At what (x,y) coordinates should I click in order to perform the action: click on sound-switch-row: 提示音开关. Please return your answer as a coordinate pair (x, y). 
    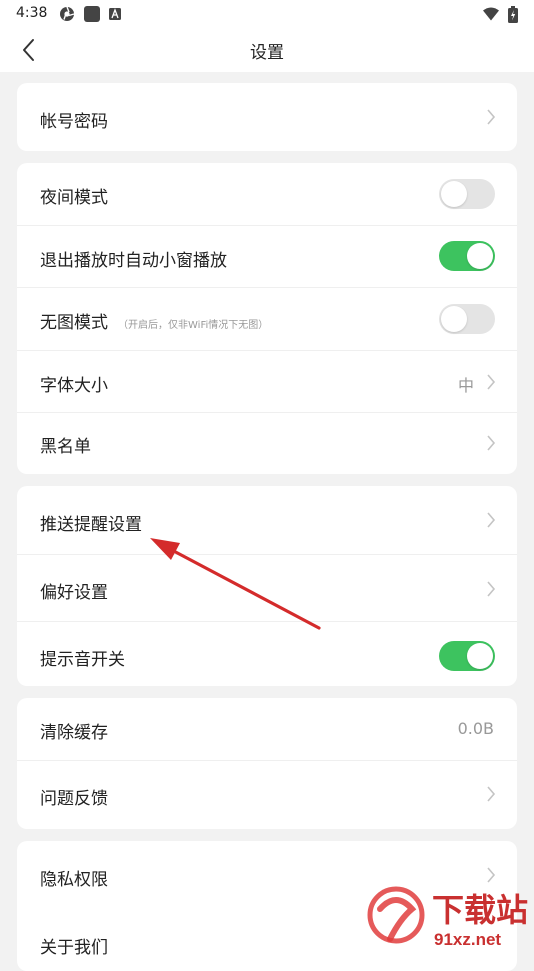
    Looking at the image, I should click on (267, 654).